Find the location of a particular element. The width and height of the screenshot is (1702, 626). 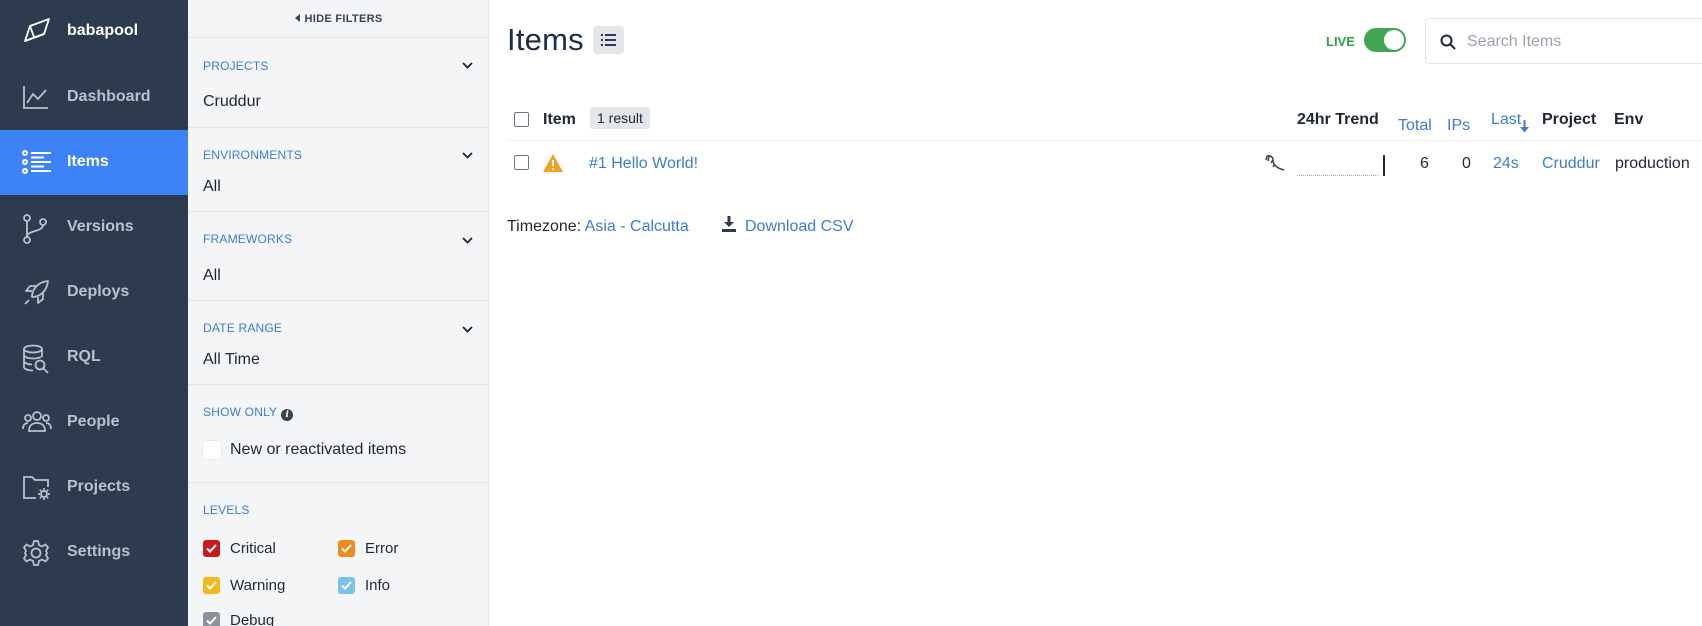

filter-title: ENVIRONMENTS is located at coordinates (253, 155).